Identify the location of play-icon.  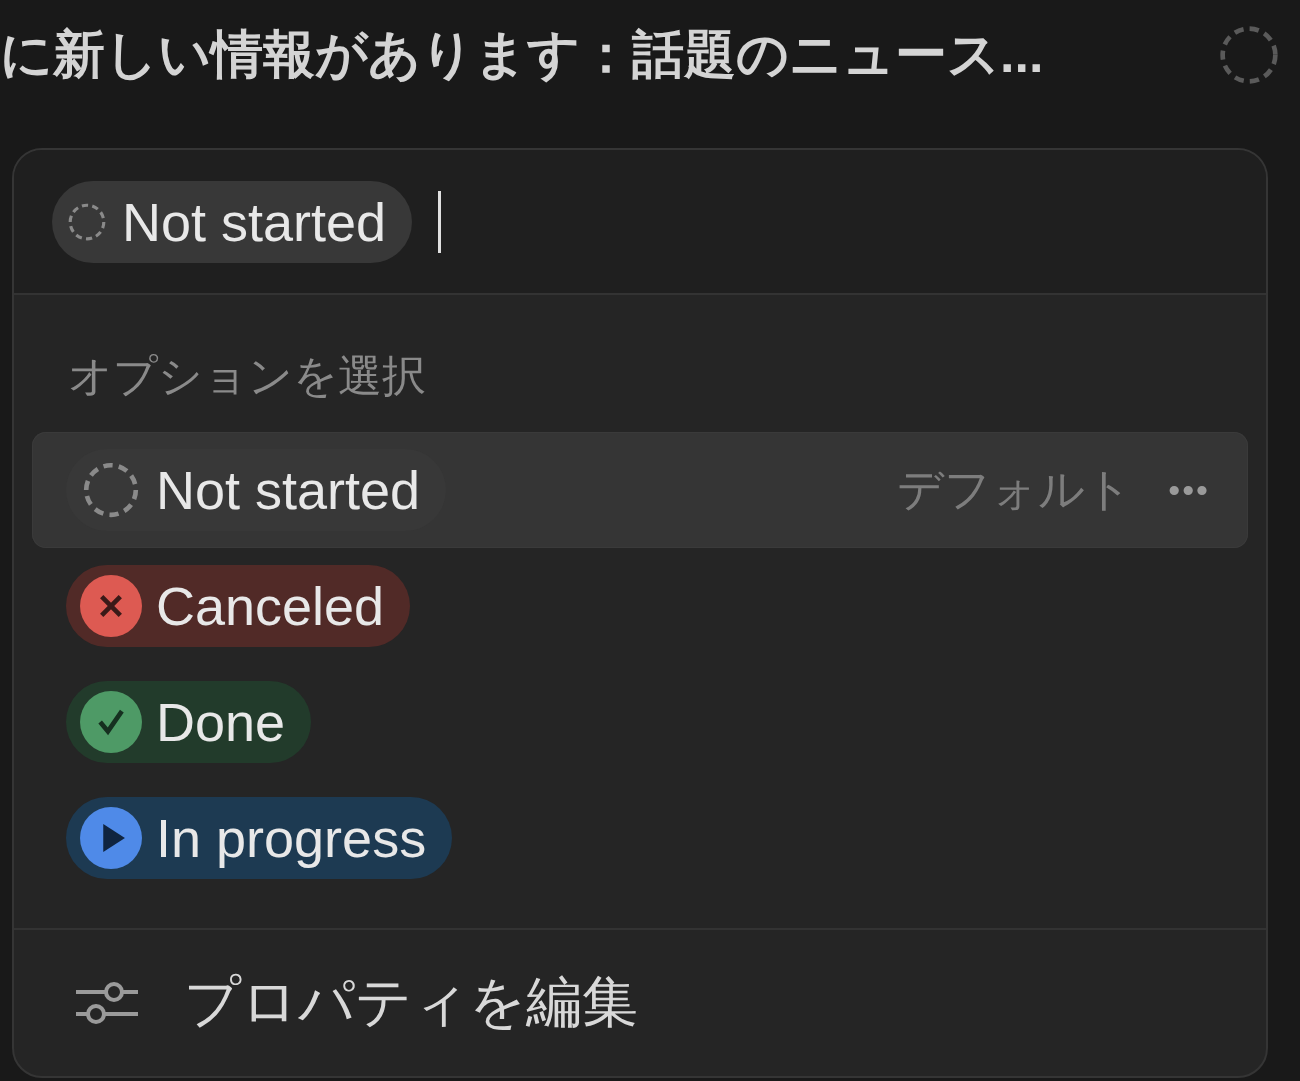
(111, 838).